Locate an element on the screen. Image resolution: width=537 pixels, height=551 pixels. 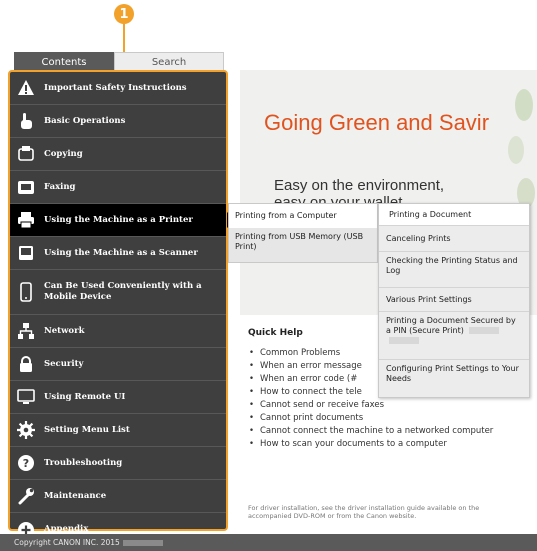
submenu-item-configuring-settings: Configuring Print Settings to Your Needs is located at coordinates (454, 378).